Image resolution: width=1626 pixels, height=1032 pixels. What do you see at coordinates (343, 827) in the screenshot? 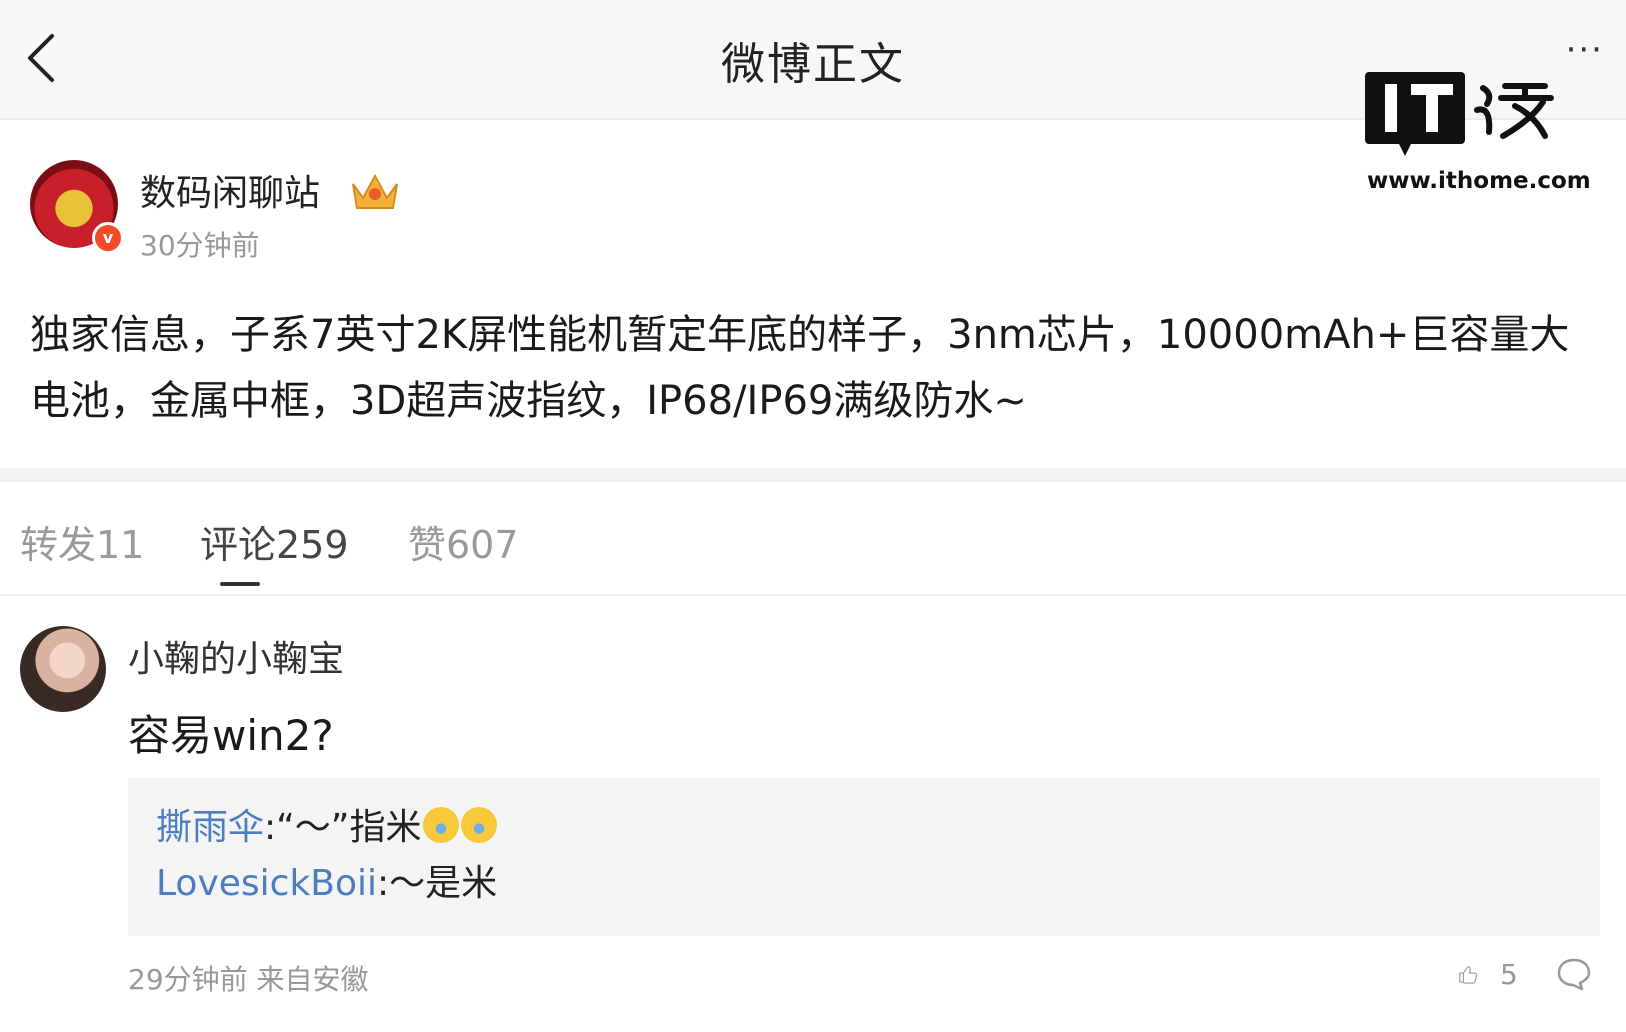
I see `reply-text: :“～”指米` at bounding box center [343, 827].